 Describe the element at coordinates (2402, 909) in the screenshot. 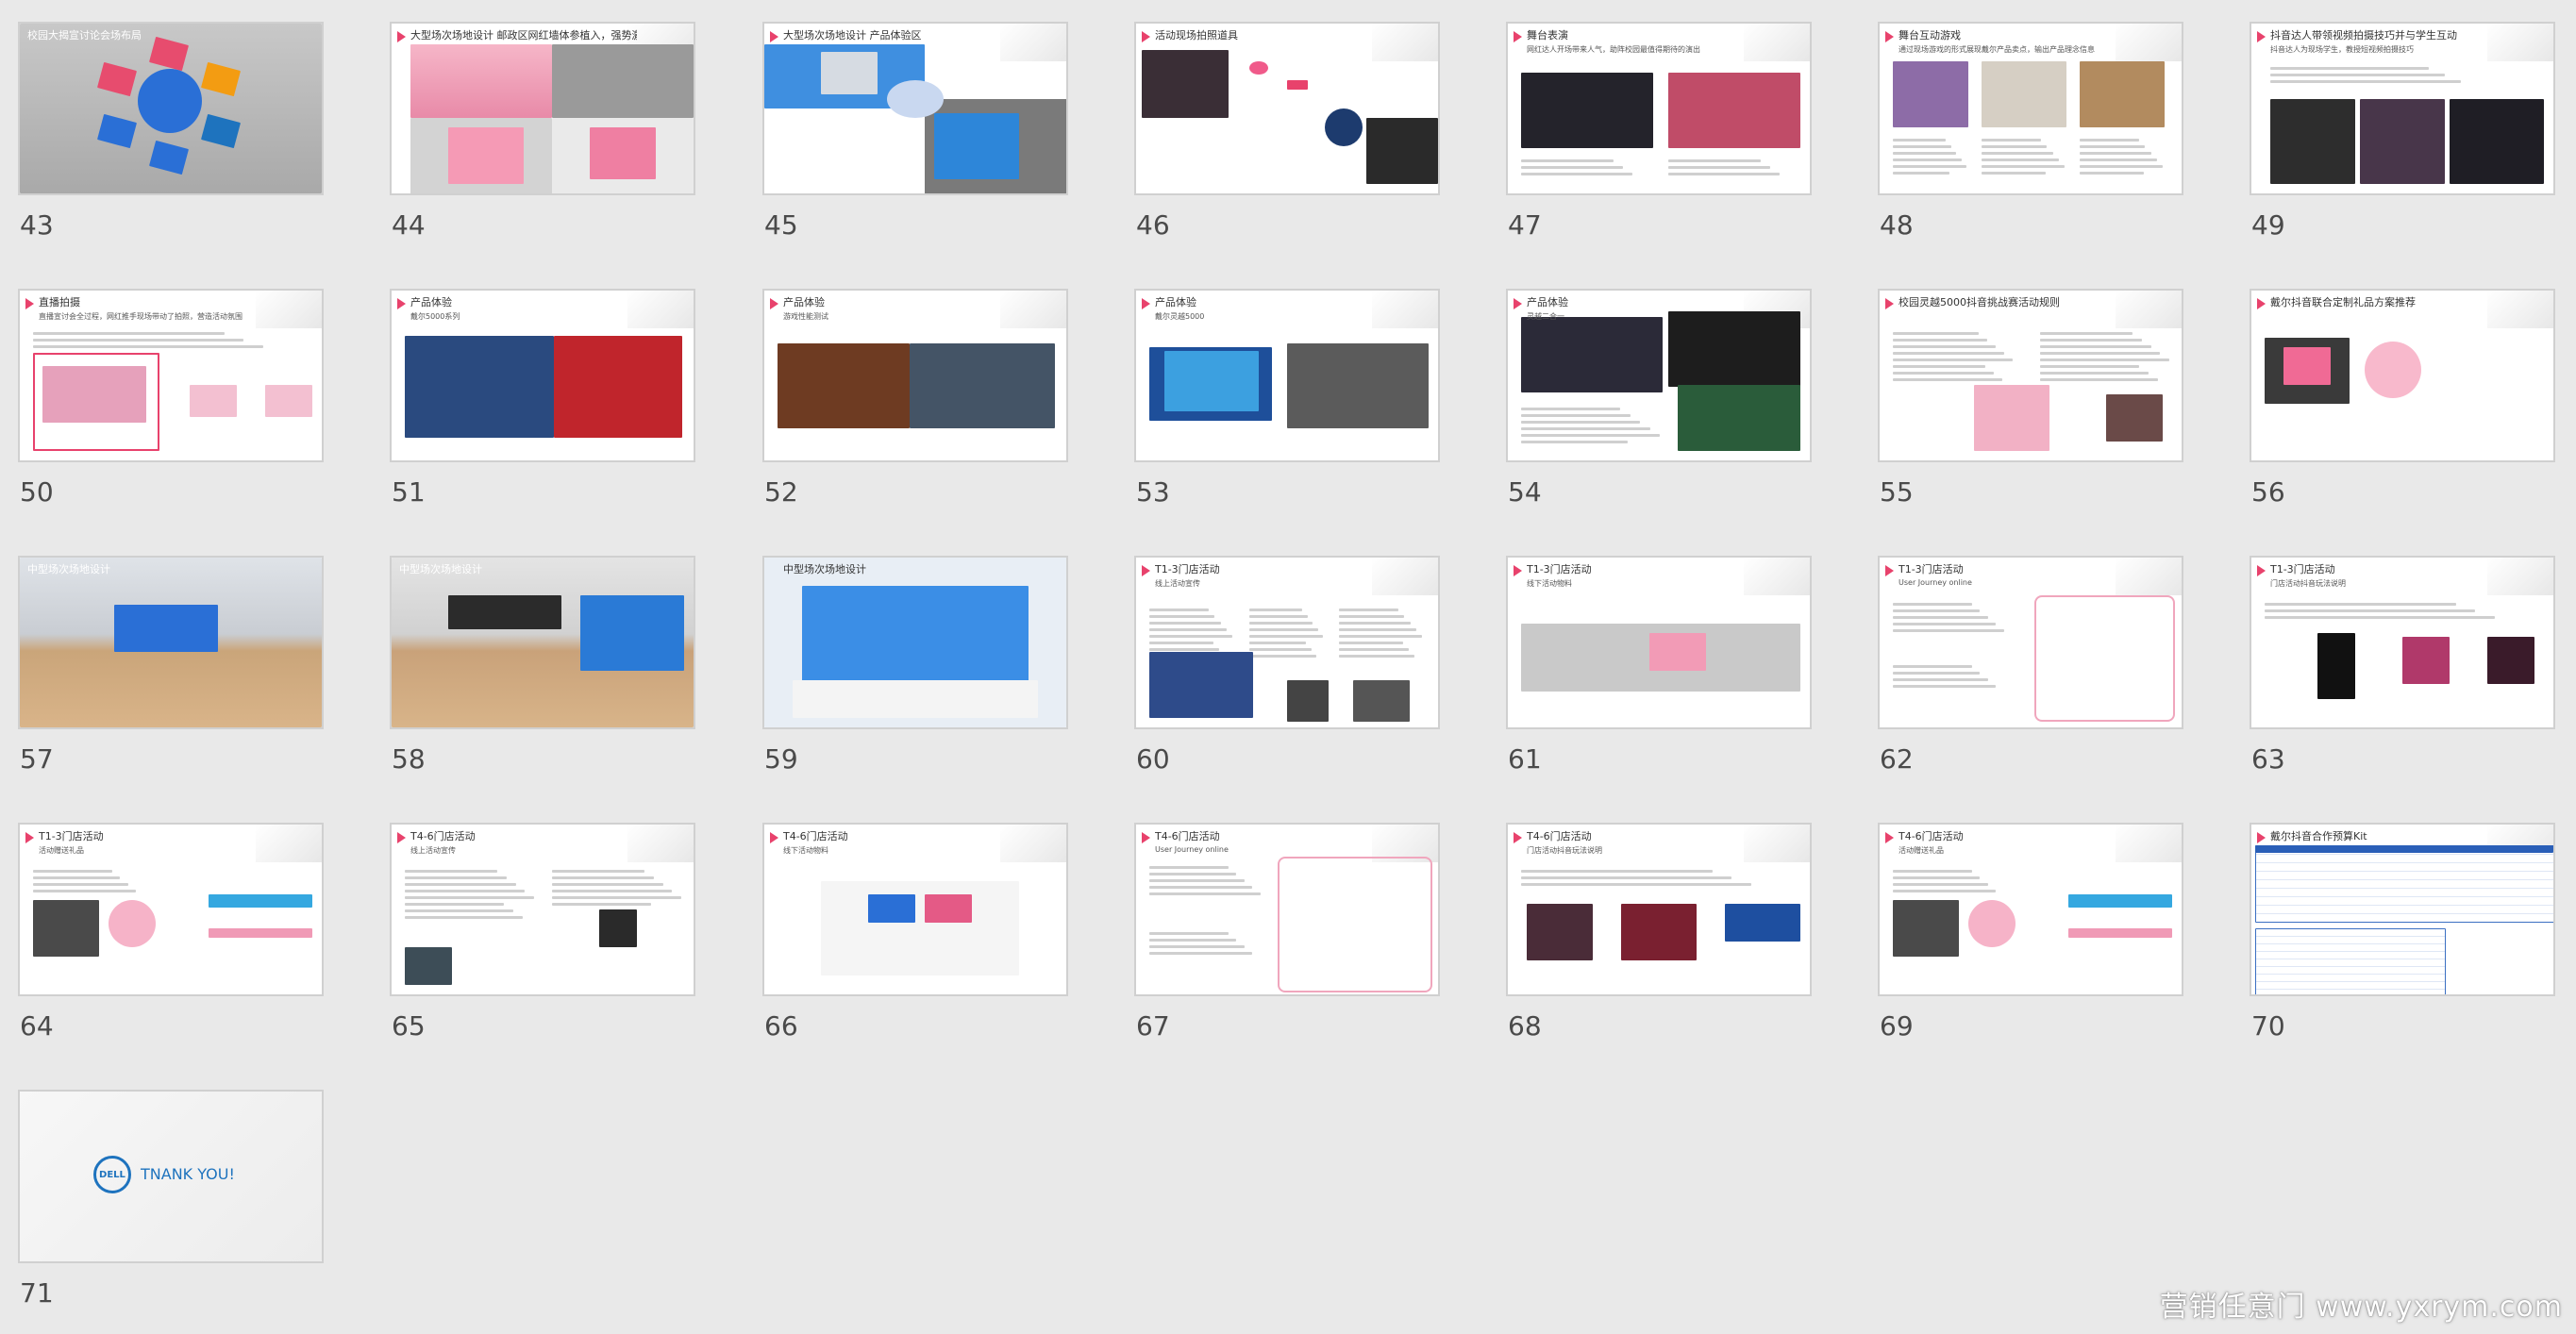

I see `slide-thumbnail-70: 戴尔抖音合作预算Kit` at that location.